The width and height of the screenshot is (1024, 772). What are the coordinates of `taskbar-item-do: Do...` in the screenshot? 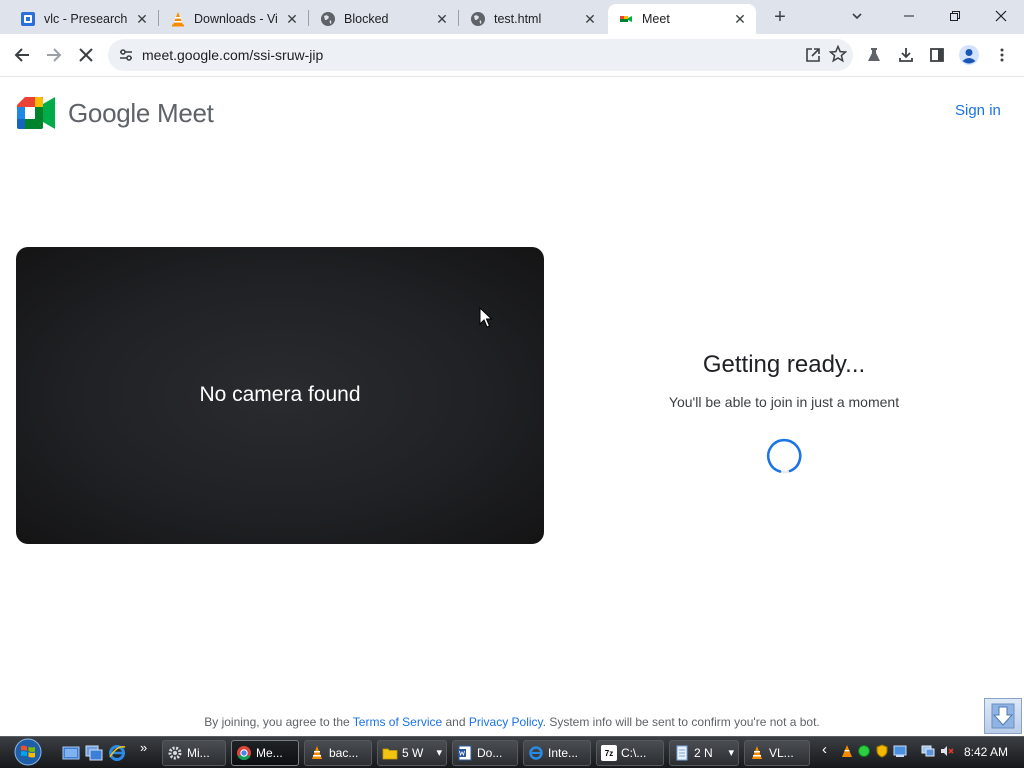 It's located at (485, 753).